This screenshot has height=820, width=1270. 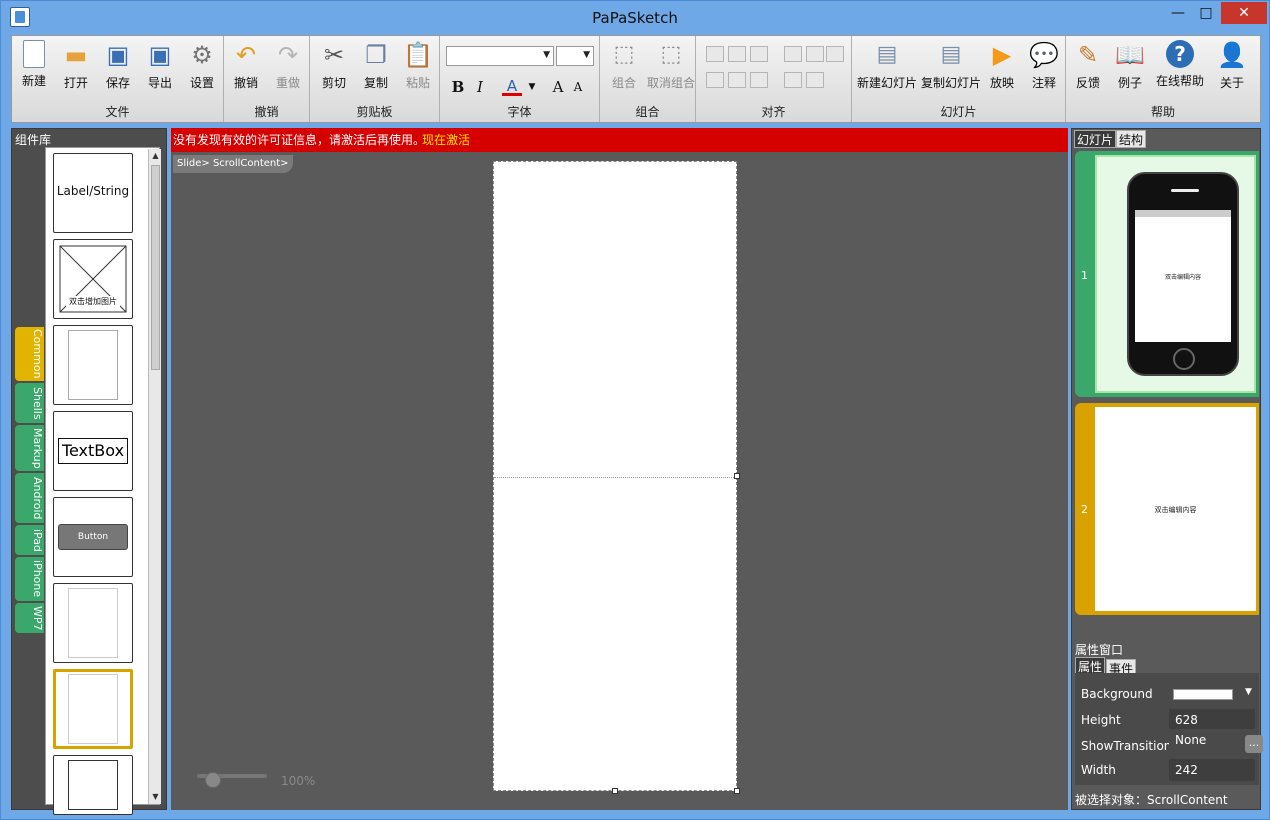 What do you see at coordinates (418, 65) in the screenshot?
I see `paste-button: 📋 粘贴` at bounding box center [418, 65].